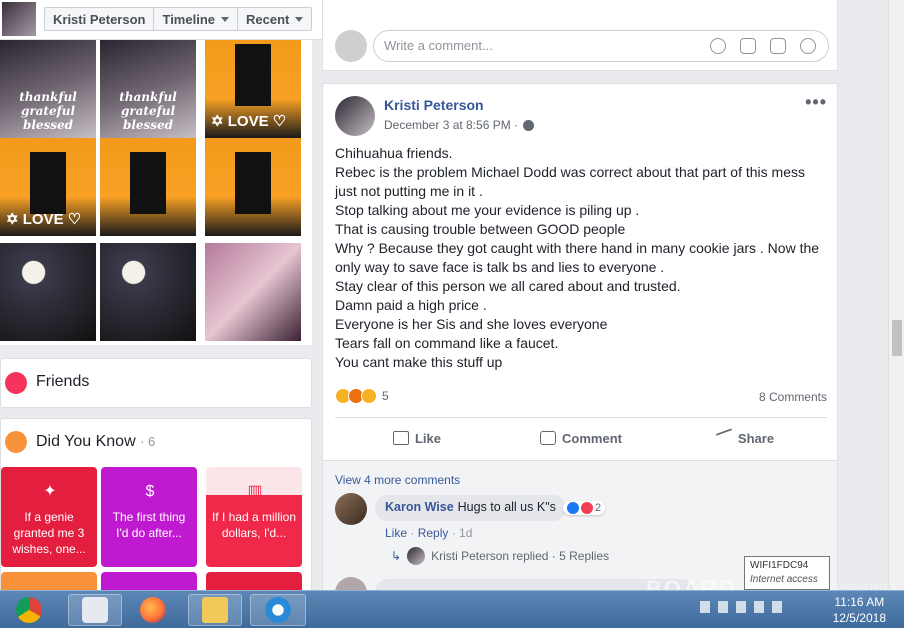 The image size is (904, 628). What do you see at coordinates (394, 153) in the screenshot?
I see `post-line: Chihuahua friends.` at bounding box center [394, 153].